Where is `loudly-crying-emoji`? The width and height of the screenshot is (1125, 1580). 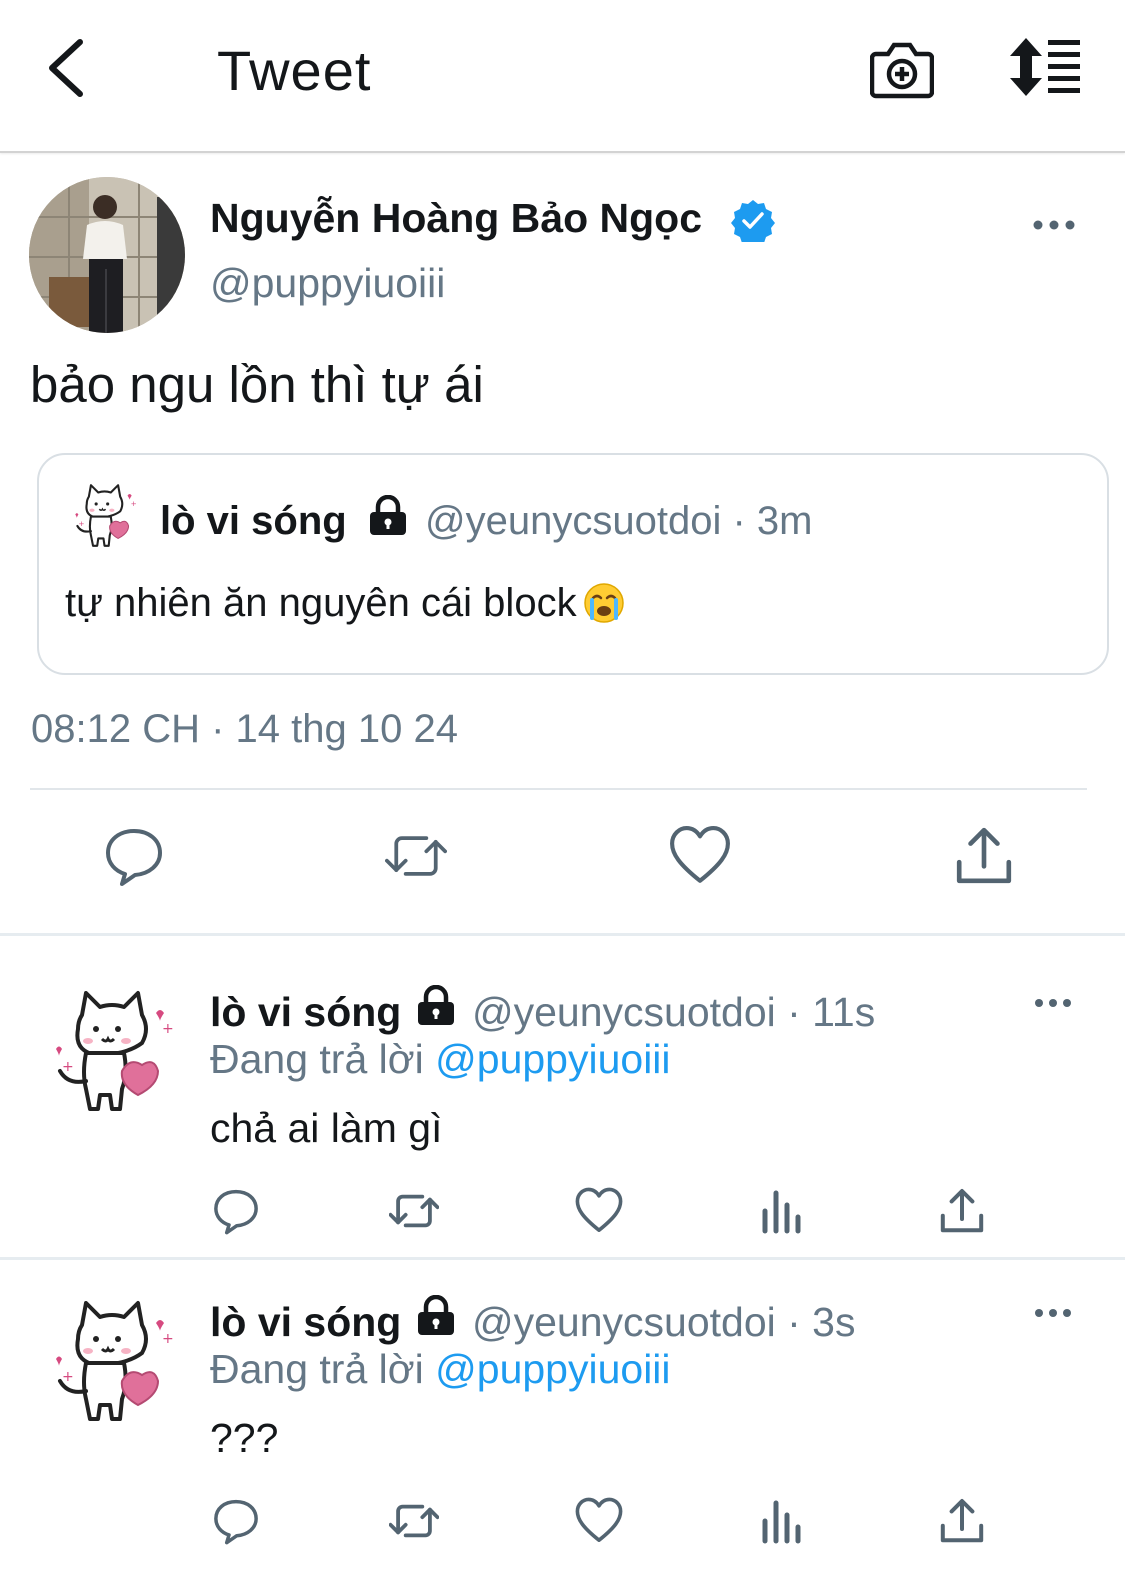 loudly-crying-emoji is located at coordinates (603, 603).